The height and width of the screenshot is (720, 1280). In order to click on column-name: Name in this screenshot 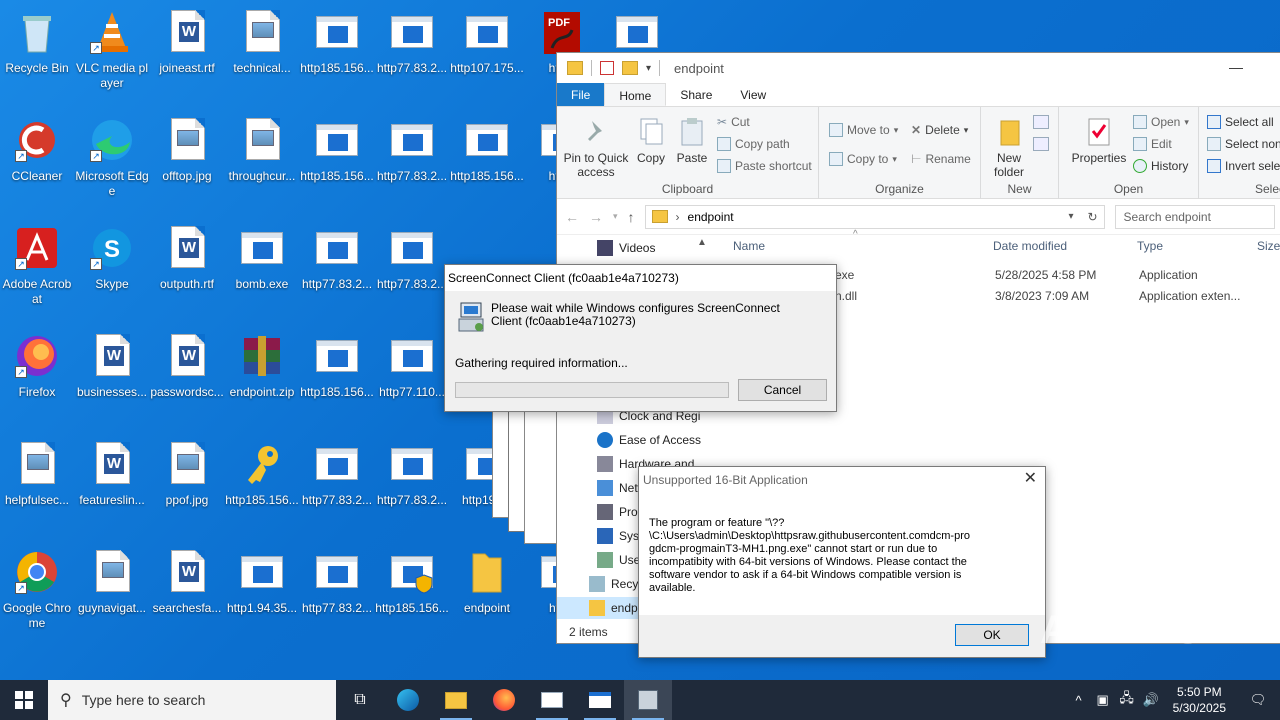, I will do `click(749, 246)`.